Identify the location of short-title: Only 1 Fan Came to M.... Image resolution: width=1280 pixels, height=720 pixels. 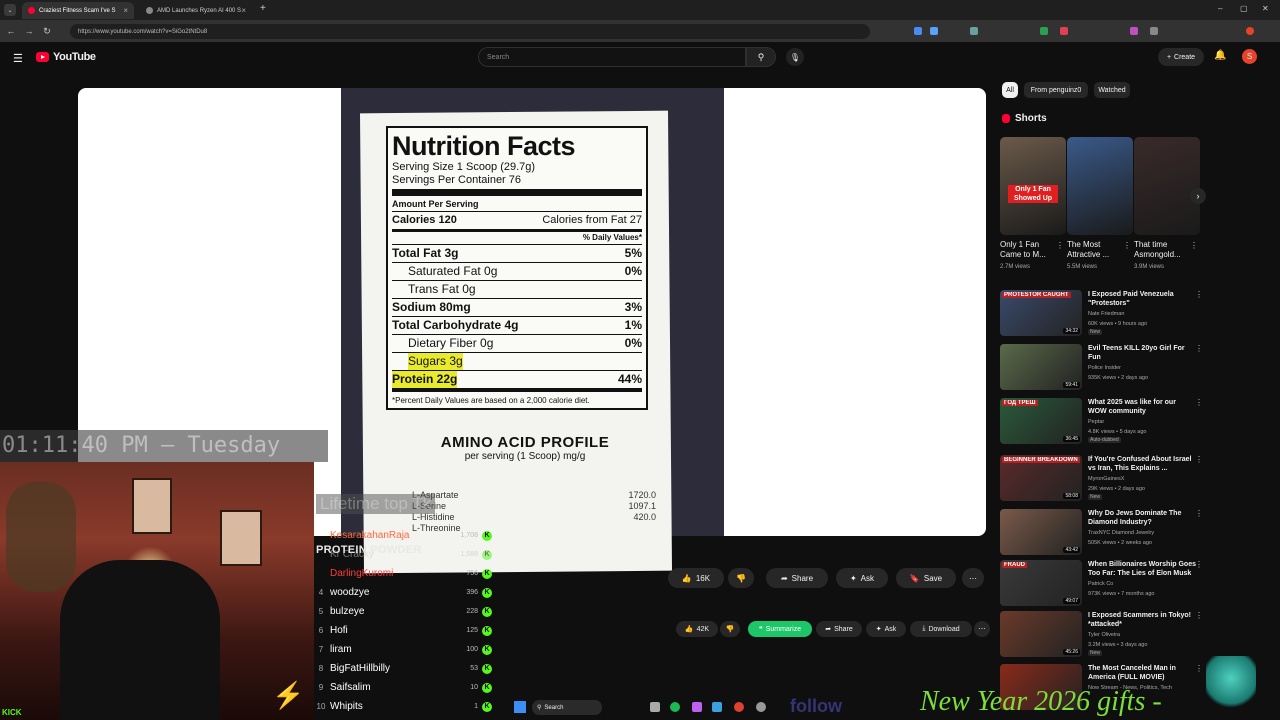
(1027, 250).